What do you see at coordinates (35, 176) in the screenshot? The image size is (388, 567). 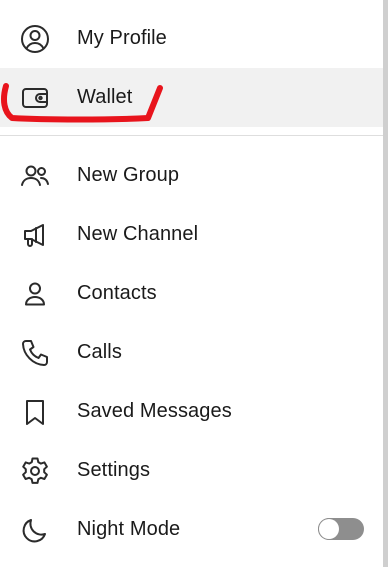 I see `users-icon` at bounding box center [35, 176].